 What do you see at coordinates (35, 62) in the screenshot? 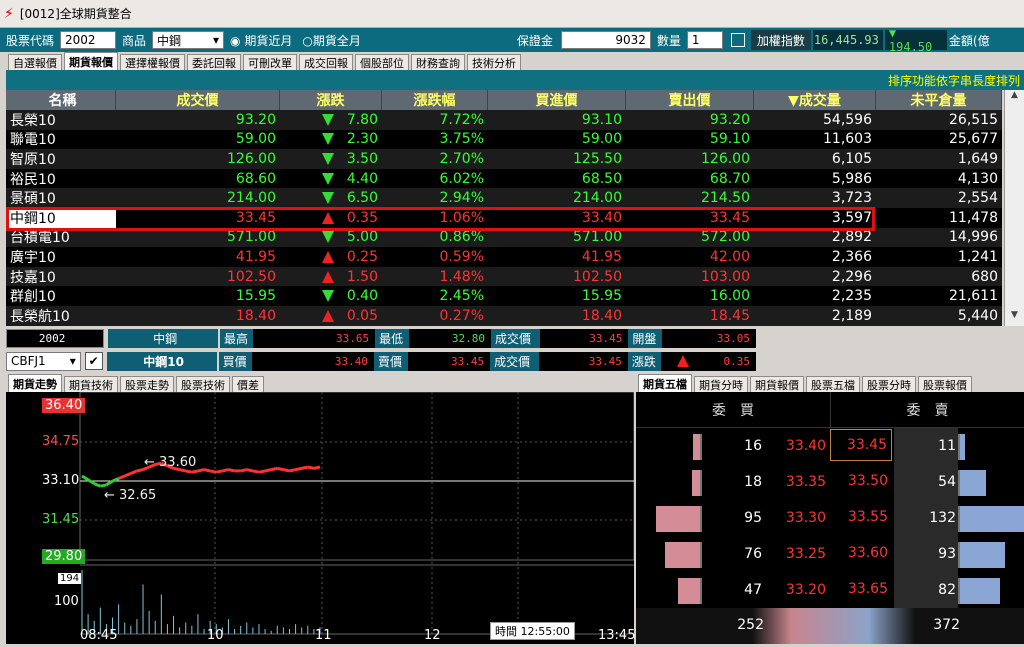
I see `tab-0: 自選報價` at bounding box center [35, 62].